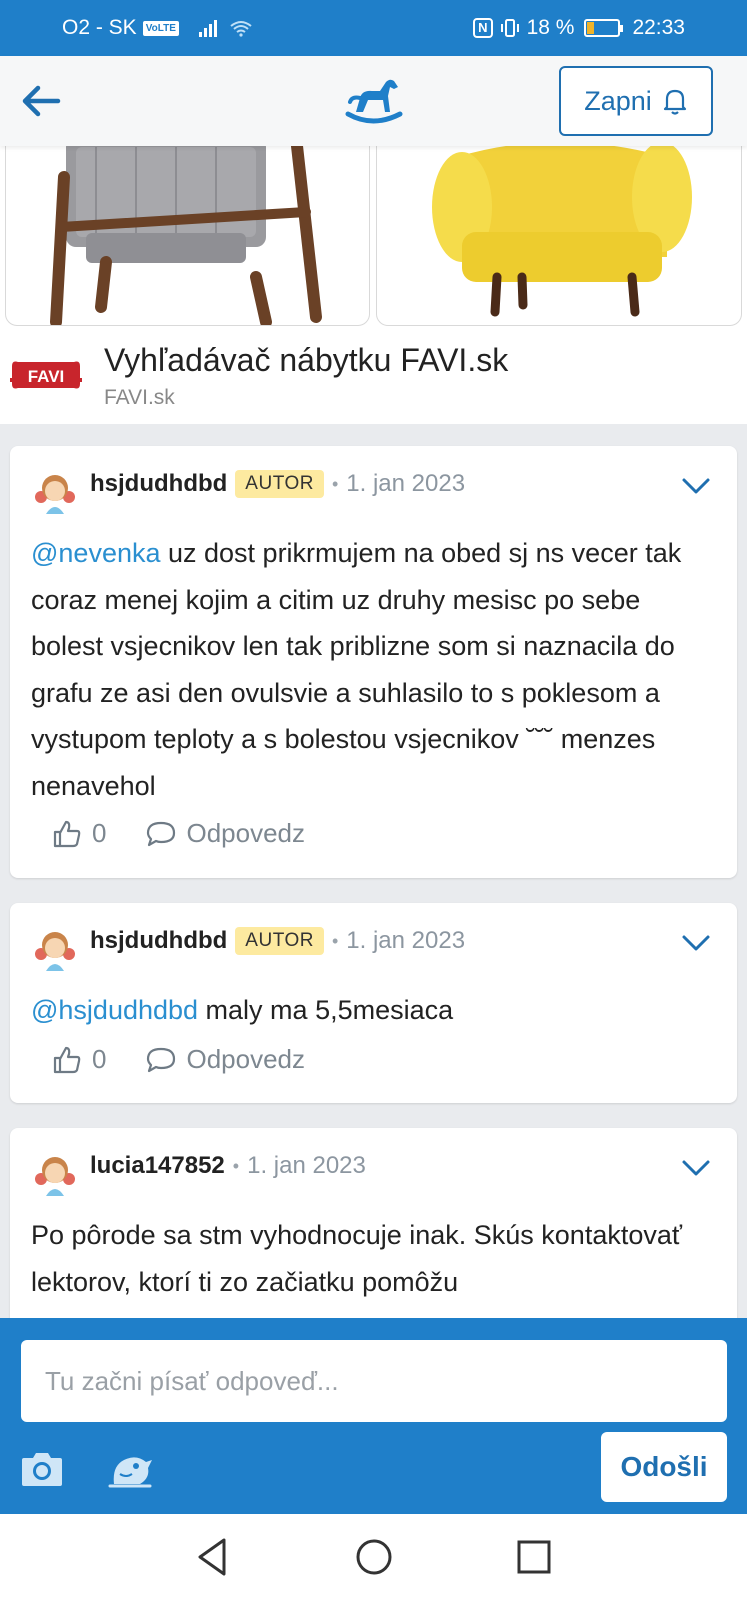 The width and height of the screenshot is (747, 1599). What do you see at coordinates (483, 28) in the screenshot?
I see `nfc-icon: N` at bounding box center [483, 28].